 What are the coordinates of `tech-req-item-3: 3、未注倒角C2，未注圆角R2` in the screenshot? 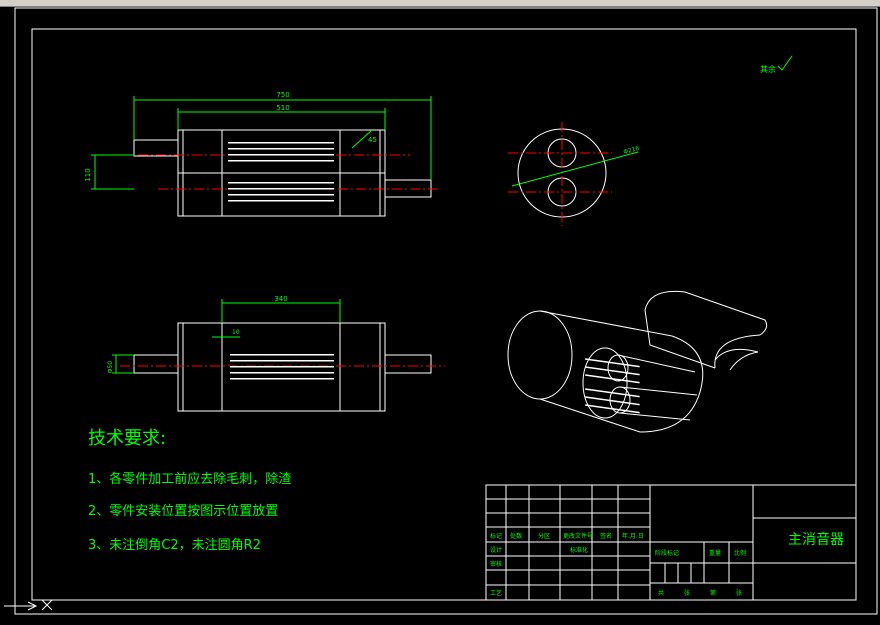 It's located at (174, 545).